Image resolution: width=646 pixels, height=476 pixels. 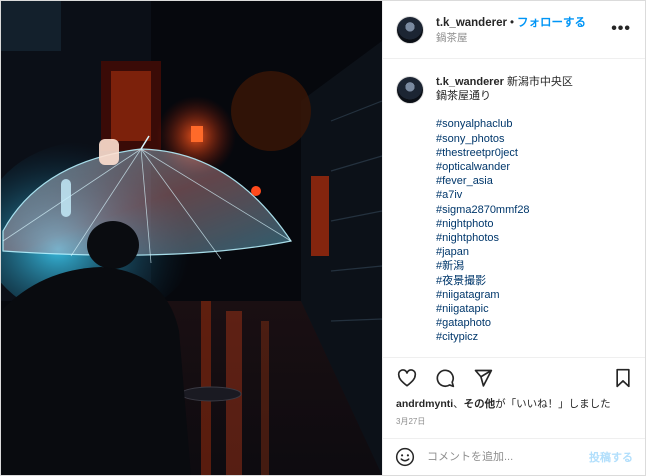 I want to click on hashtag-link: #sonyalphaclub, so click(x=504, y=124).